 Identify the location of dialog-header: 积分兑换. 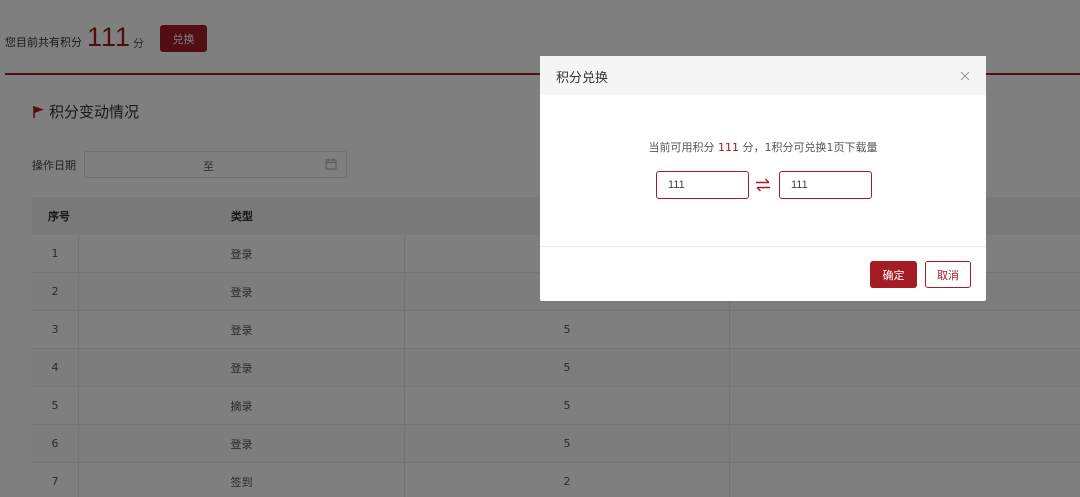
(763, 75).